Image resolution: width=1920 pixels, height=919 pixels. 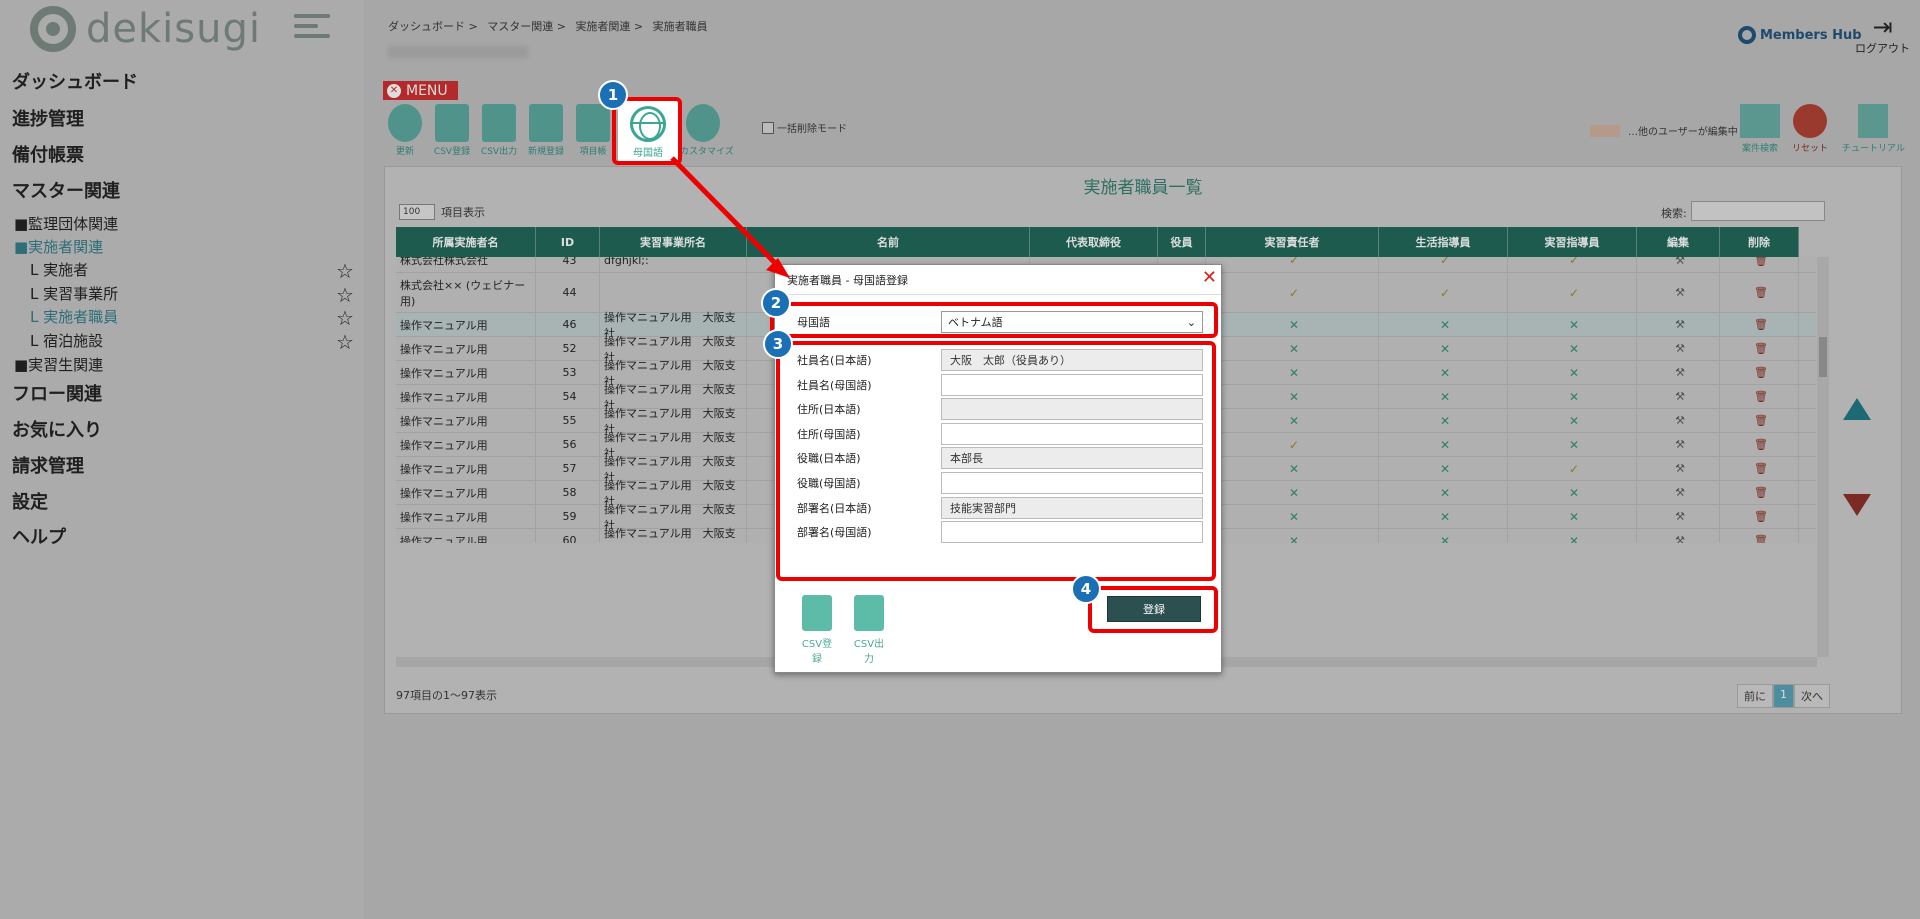 What do you see at coordinates (778, 344) in the screenshot?
I see `step-badge-3: 3` at bounding box center [778, 344].